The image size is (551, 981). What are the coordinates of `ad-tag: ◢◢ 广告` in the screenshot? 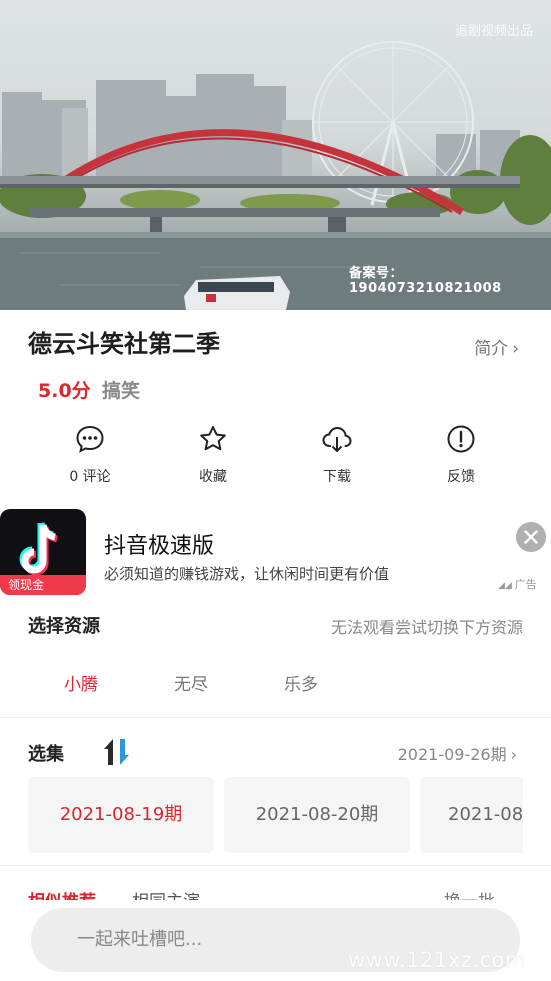 It's located at (517, 584).